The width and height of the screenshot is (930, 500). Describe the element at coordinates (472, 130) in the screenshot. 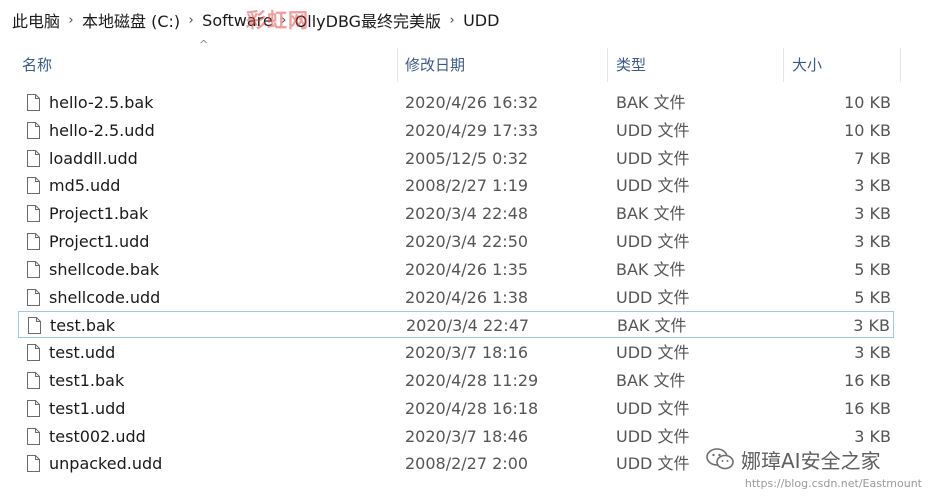

I see `file-modified-date: 2020/4/29 17:33` at that location.